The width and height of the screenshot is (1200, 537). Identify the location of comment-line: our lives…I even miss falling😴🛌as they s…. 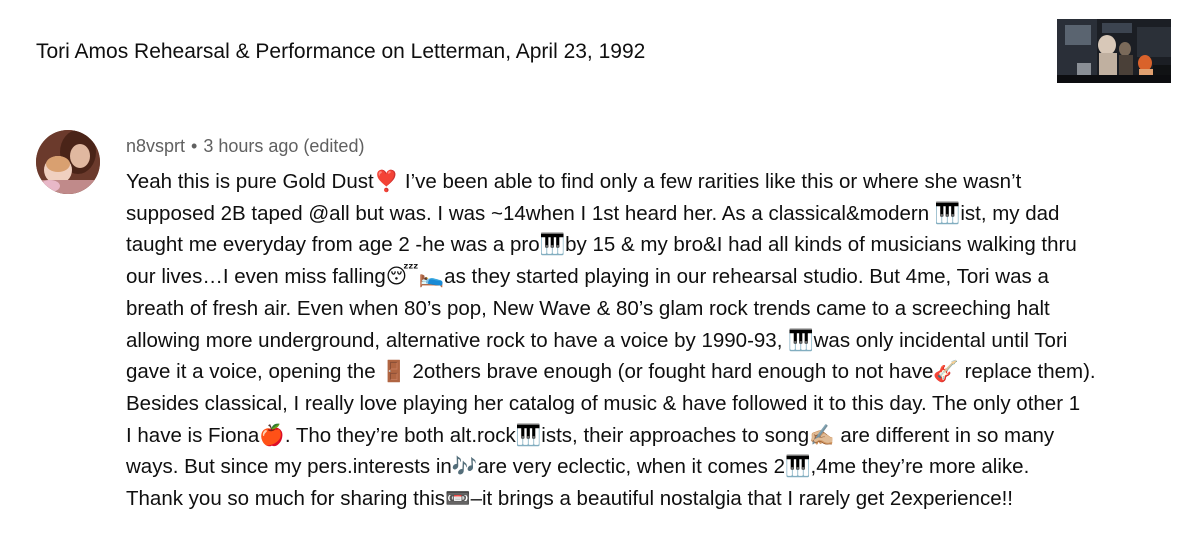
(587, 277).